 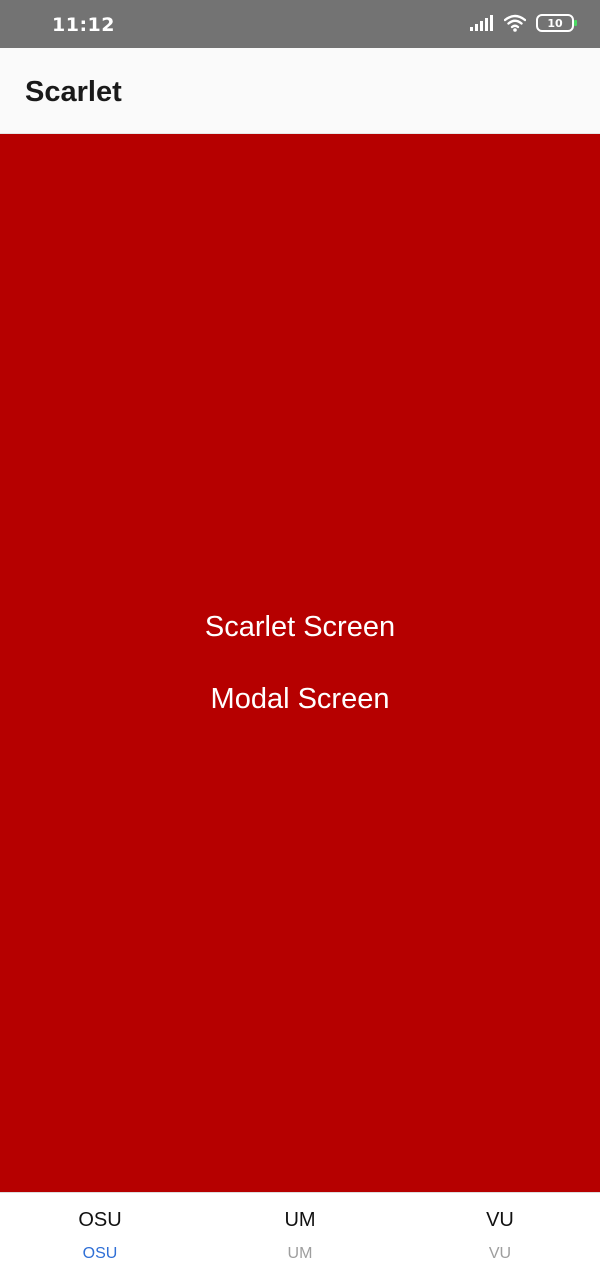 I want to click on tab-osu-title: OSU, so click(x=100, y=1220).